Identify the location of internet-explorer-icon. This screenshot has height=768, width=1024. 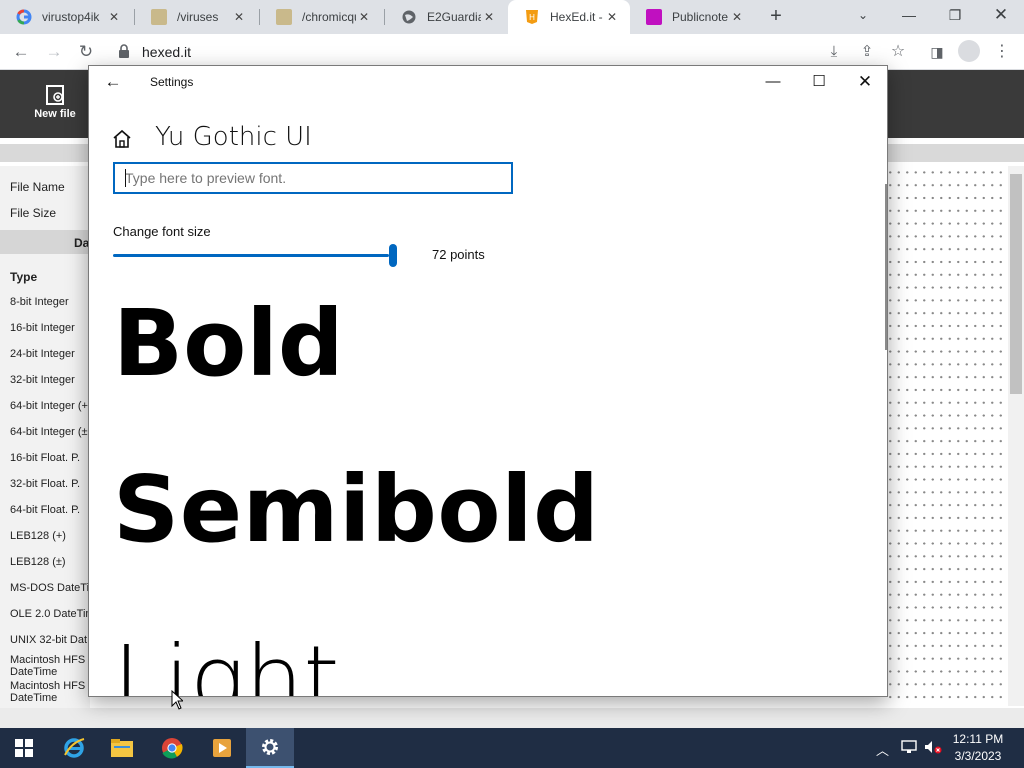
(74, 748).